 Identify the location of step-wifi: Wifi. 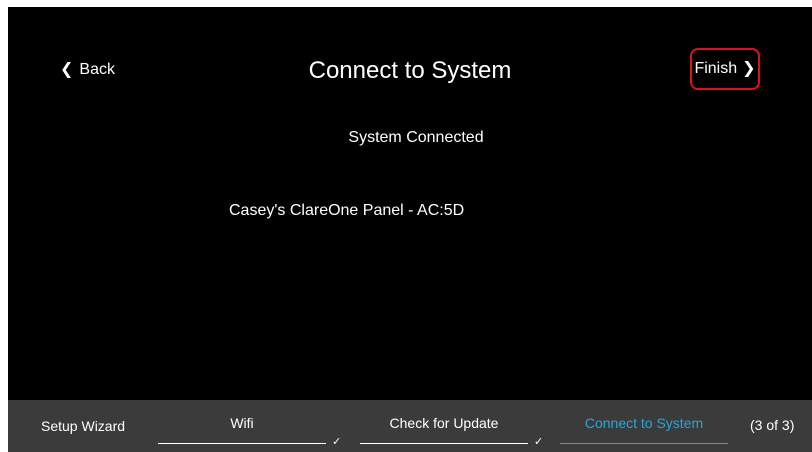
(242, 426).